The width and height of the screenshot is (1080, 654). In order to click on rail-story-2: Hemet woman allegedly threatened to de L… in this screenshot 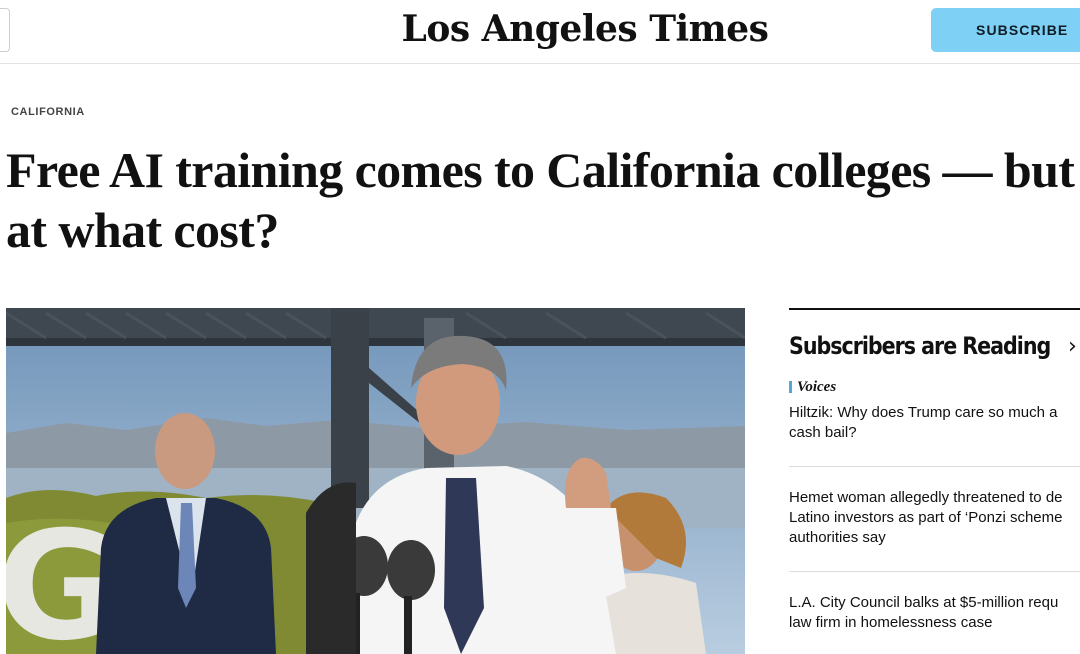, I will do `click(934, 518)`.